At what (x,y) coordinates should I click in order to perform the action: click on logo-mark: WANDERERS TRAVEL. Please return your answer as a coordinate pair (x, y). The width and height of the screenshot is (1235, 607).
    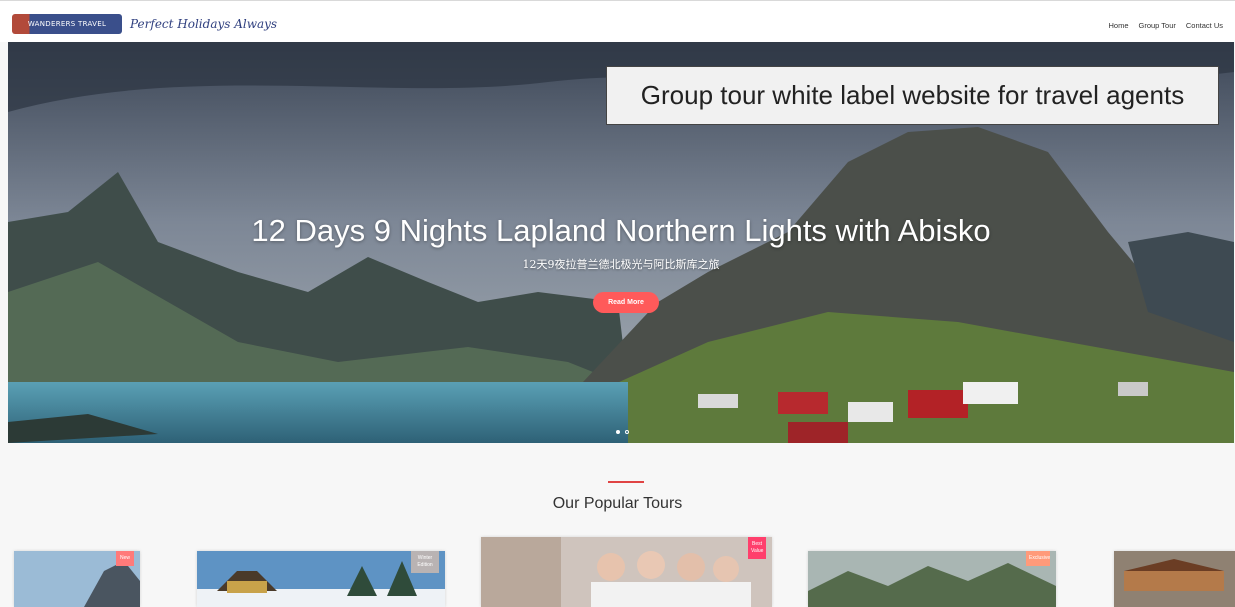
    Looking at the image, I should click on (67, 24).